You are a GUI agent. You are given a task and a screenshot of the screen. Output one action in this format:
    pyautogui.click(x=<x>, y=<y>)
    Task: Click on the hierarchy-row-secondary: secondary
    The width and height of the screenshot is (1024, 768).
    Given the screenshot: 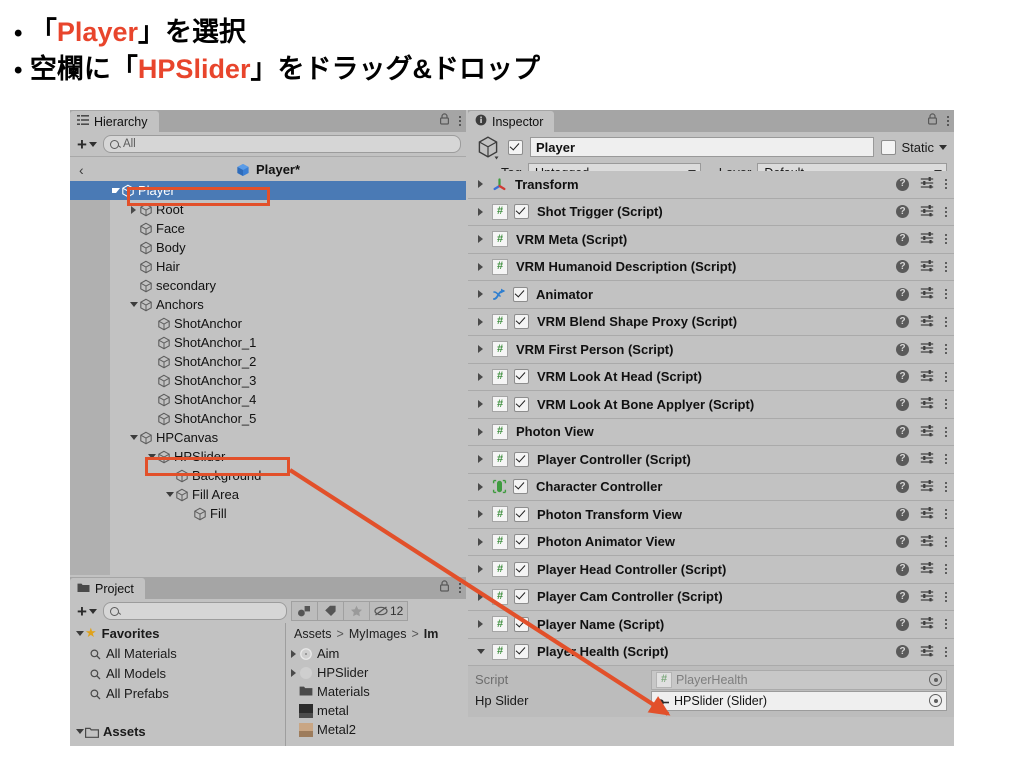 What is the action you would take?
    pyautogui.click(x=268, y=285)
    